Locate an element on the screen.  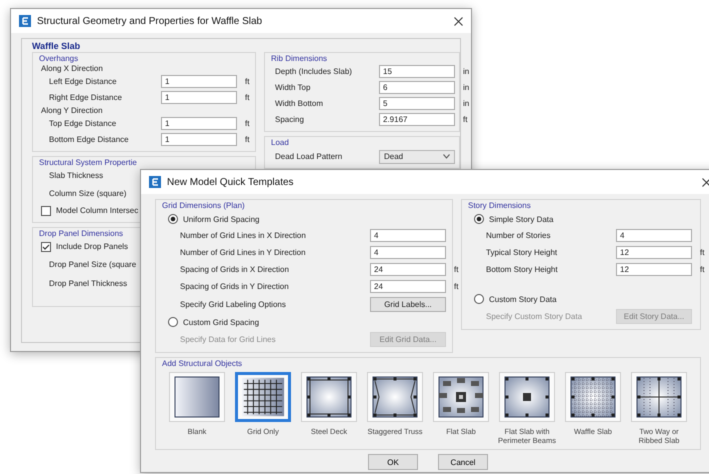
field-label: Drop Panel Size (square is located at coordinates (92, 264).